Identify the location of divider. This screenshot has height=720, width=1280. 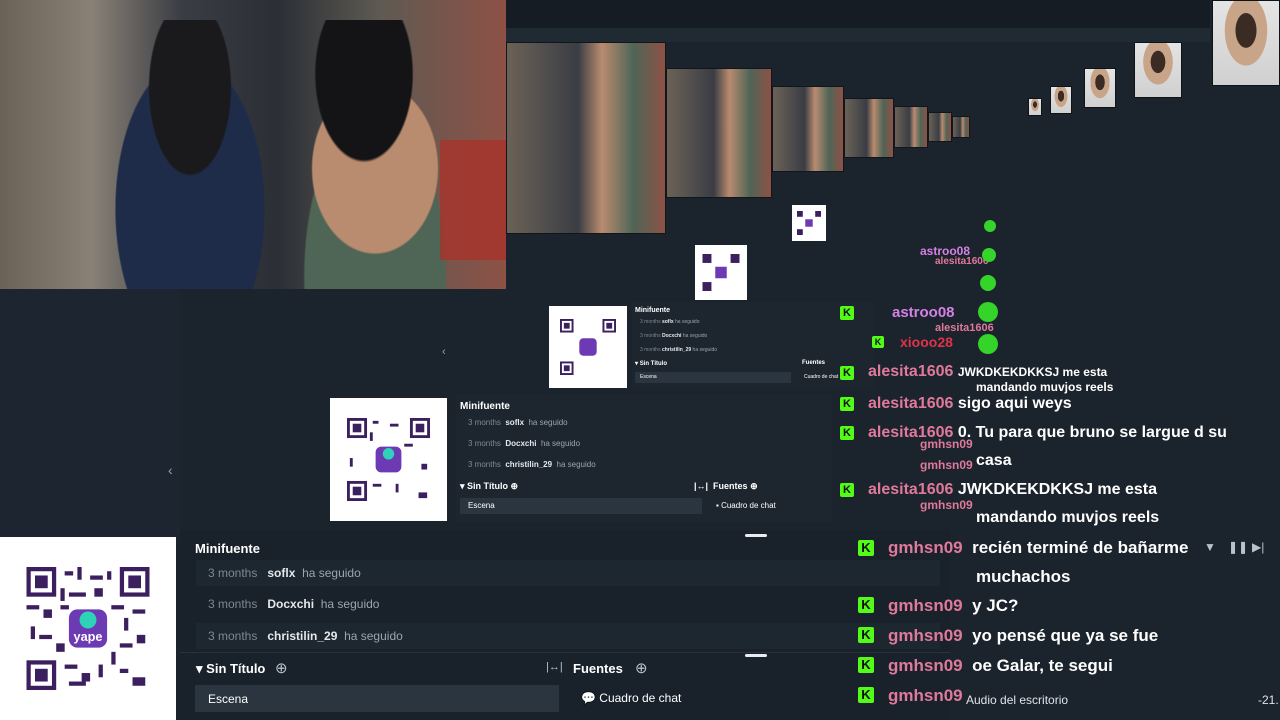
(565, 652).